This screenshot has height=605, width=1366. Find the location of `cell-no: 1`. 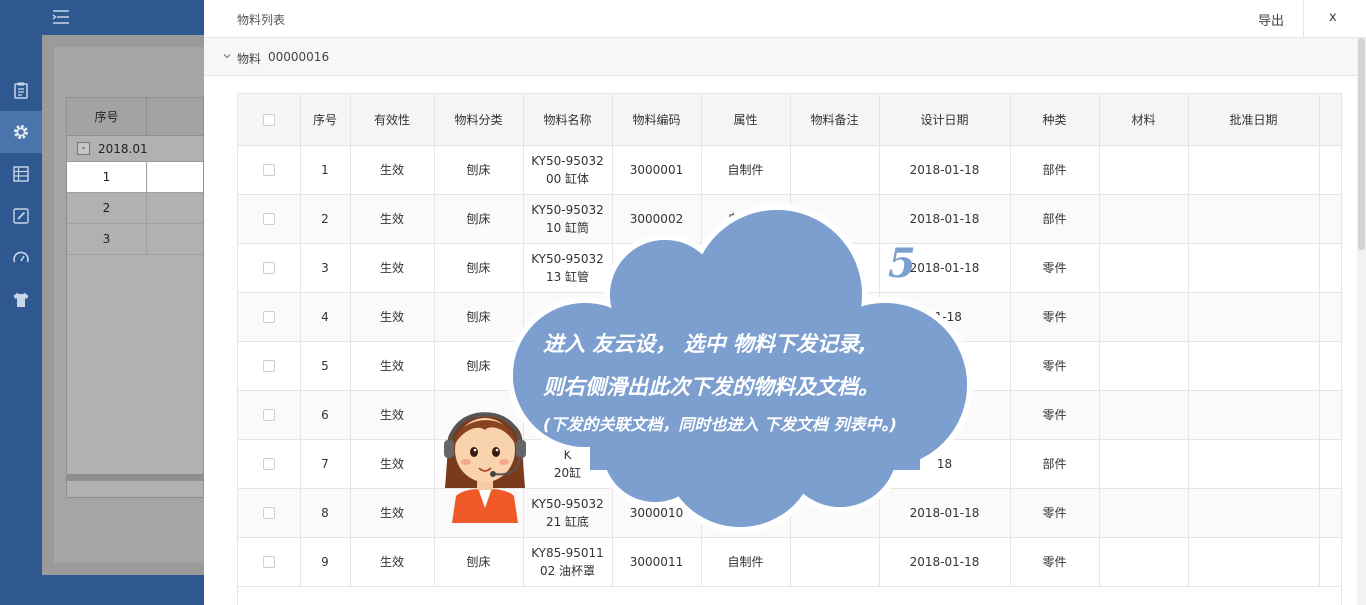

cell-no: 1 is located at coordinates (325, 170).